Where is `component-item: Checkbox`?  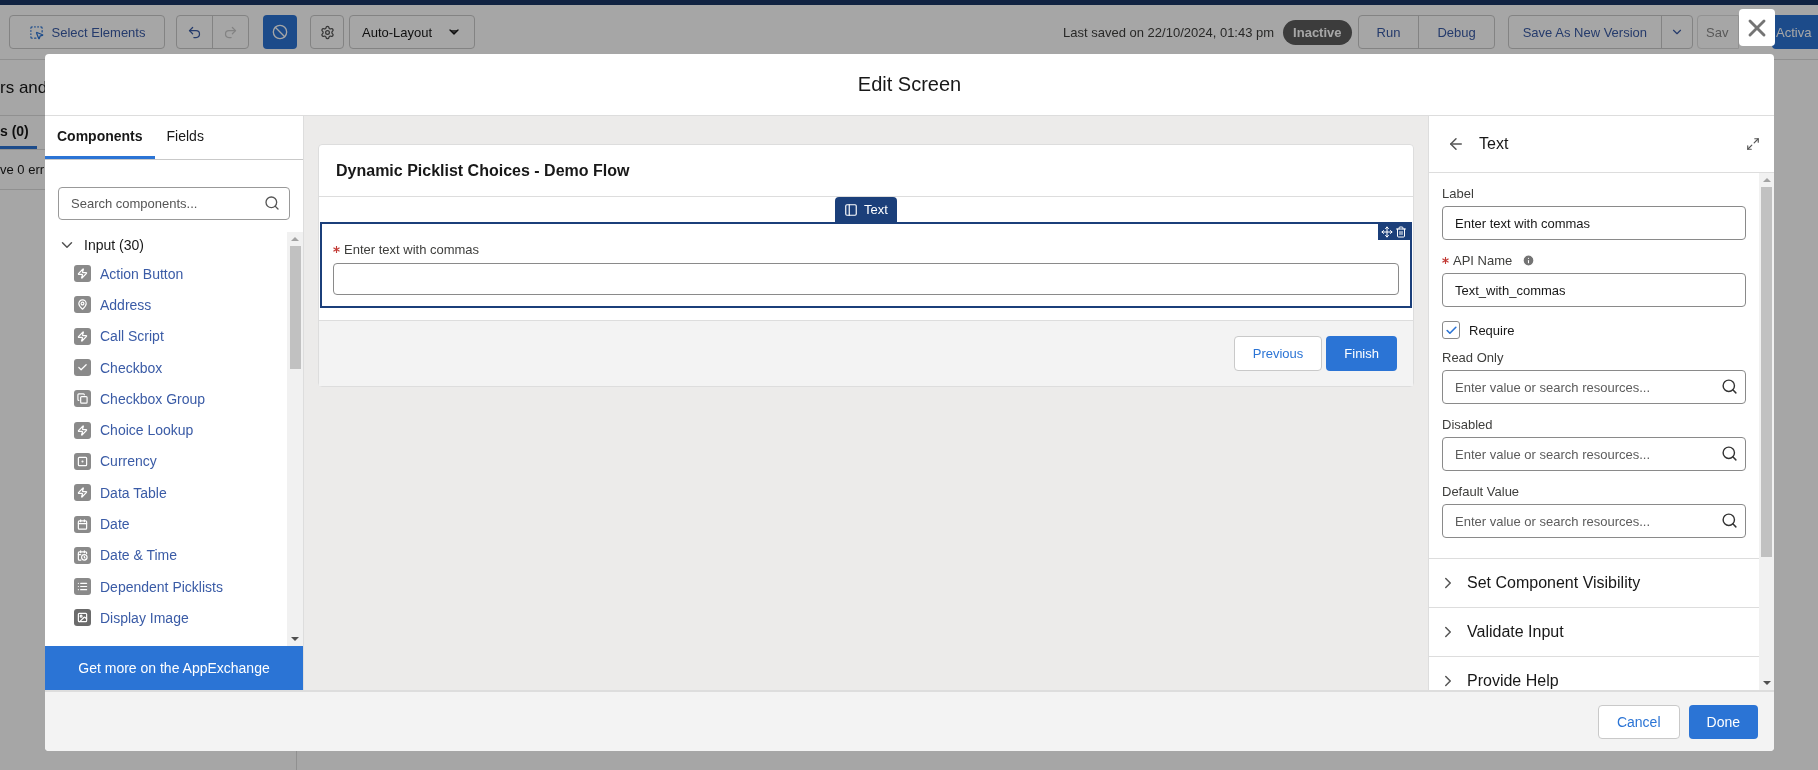 component-item: Checkbox is located at coordinates (131, 367).